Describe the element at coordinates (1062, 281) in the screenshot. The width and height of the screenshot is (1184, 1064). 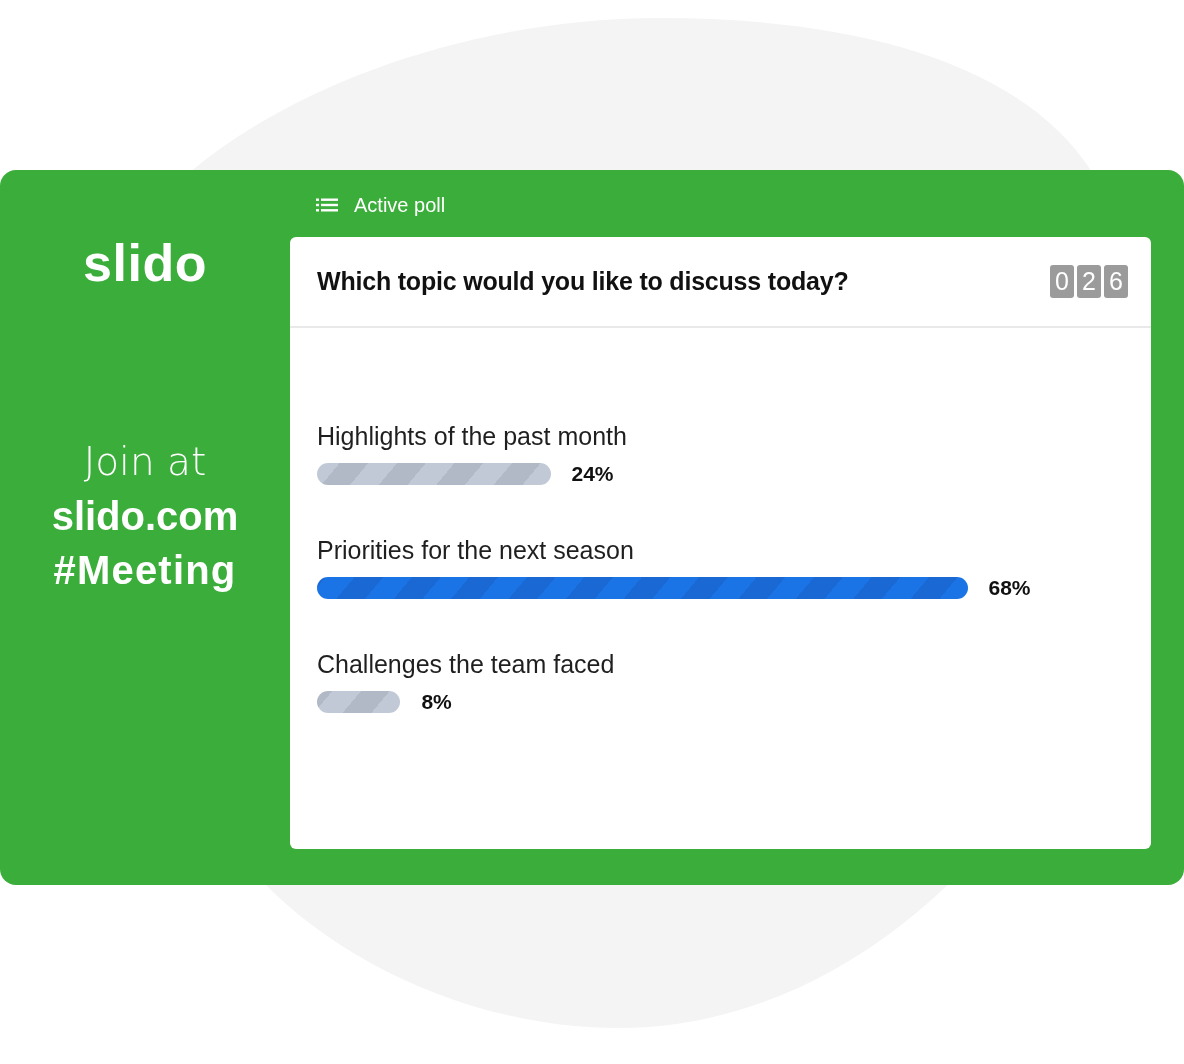
I see `counter-digit: 0` at that location.